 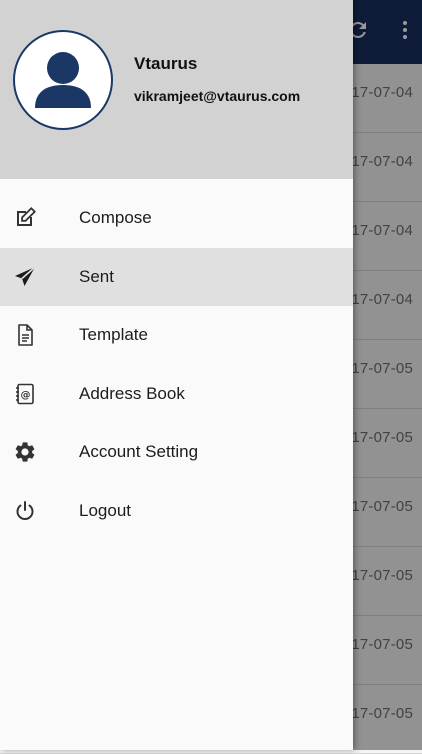 What do you see at coordinates (176, 276) in the screenshot?
I see `menu-item-sent: Sent` at bounding box center [176, 276].